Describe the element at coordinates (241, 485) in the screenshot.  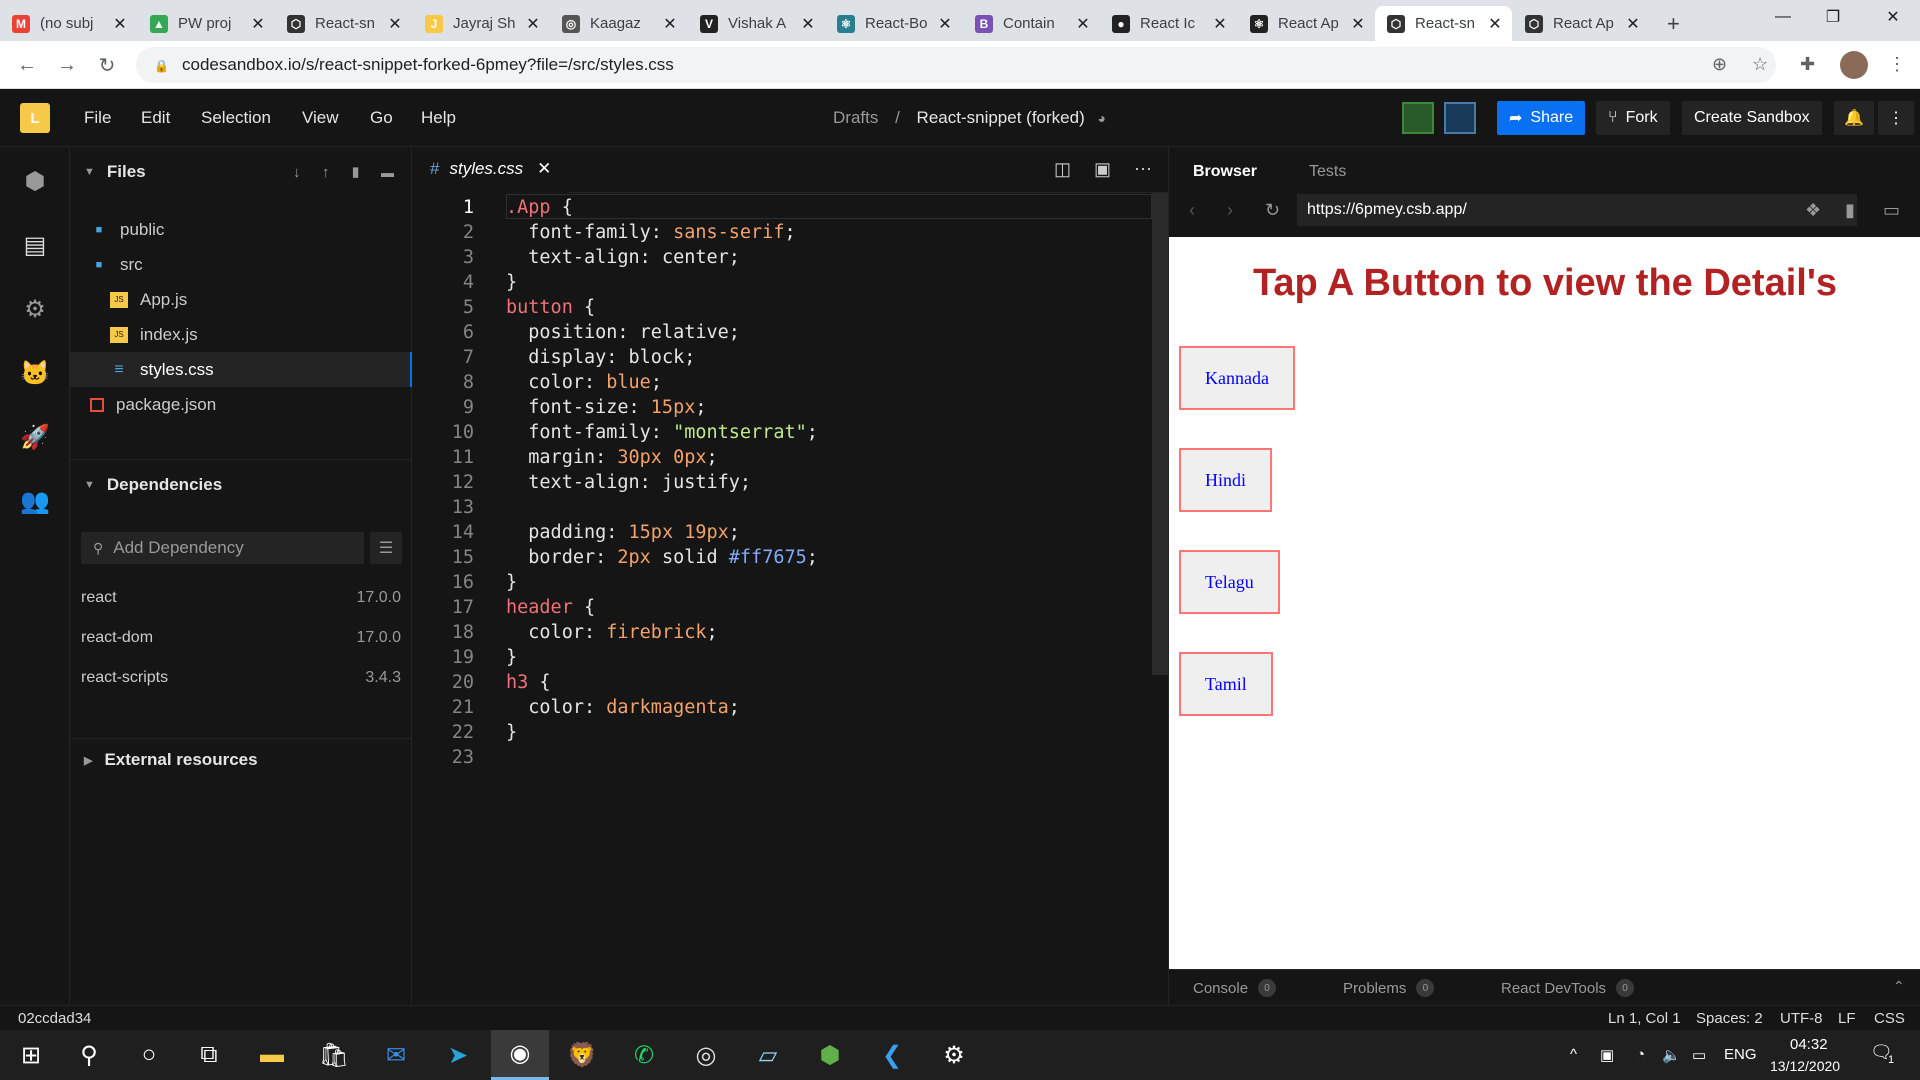
I see `dependencies-section-header: ▼ Dependencies` at that location.